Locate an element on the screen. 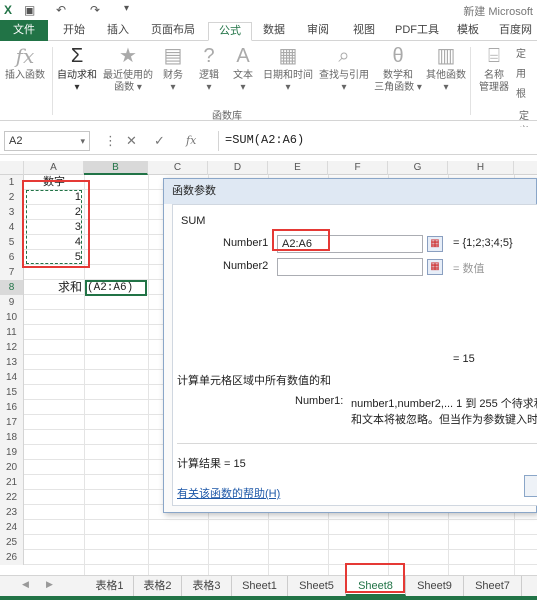 The height and width of the screenshot is (600, 537). cell-b8: (A2:A6) is located at coordinates (116, 288).